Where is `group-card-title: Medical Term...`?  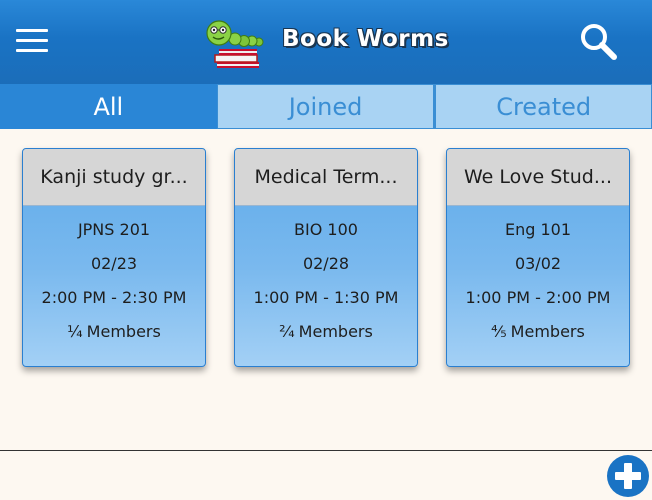 group-card-title: Medical Term... is located at coordinates (326, 177).